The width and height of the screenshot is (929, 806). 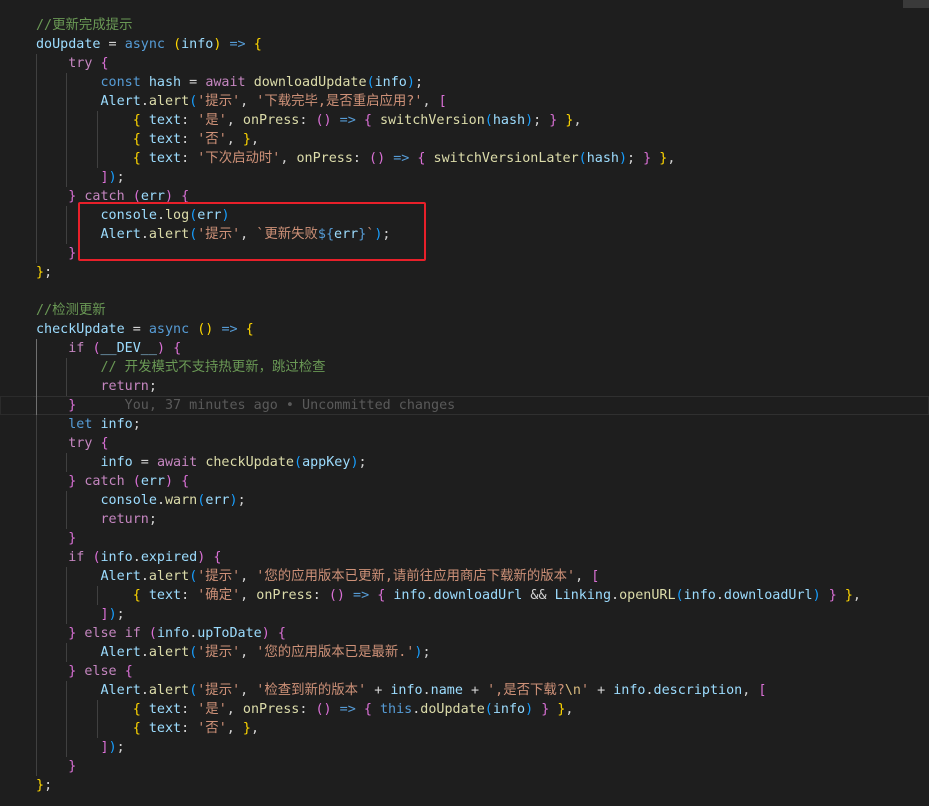 I want to click on code-token: return, so click(x=124, y=519).